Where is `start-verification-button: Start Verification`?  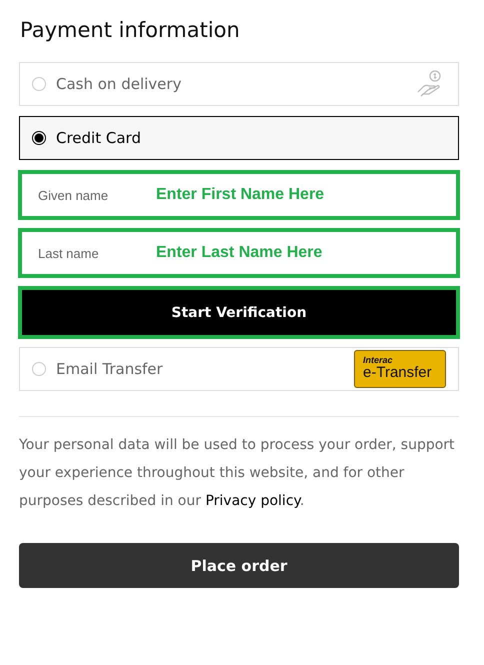 start-verification-button: Start Verification is located at coordinates (239, 312).